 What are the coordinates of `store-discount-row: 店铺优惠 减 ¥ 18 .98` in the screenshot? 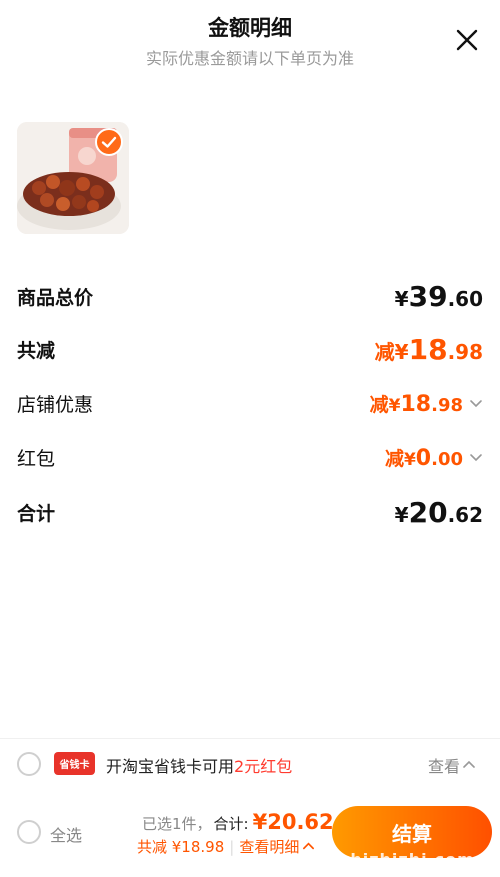 It's located at (250, 403).